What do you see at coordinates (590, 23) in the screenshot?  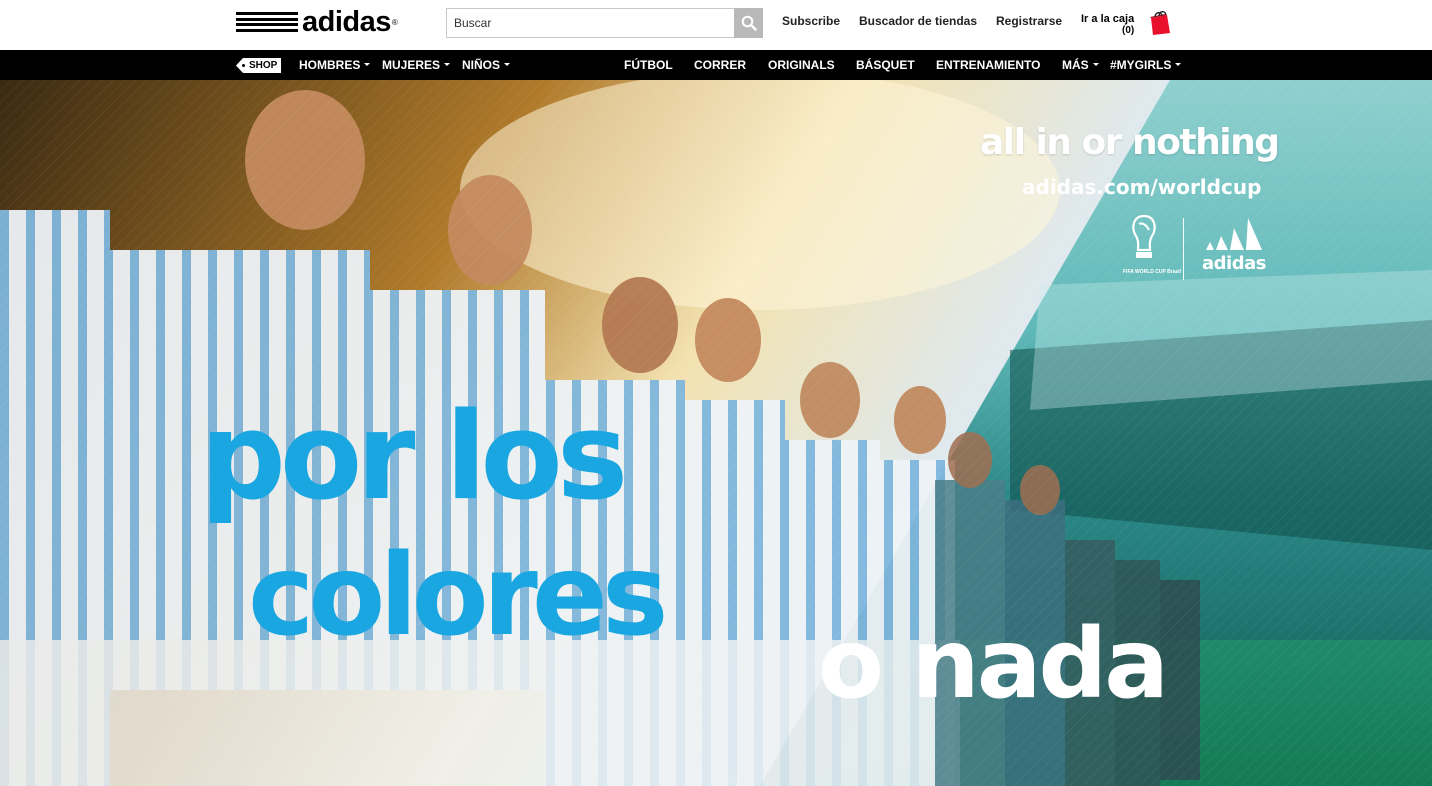 I see `search-input` at bounding box center [590, 23].